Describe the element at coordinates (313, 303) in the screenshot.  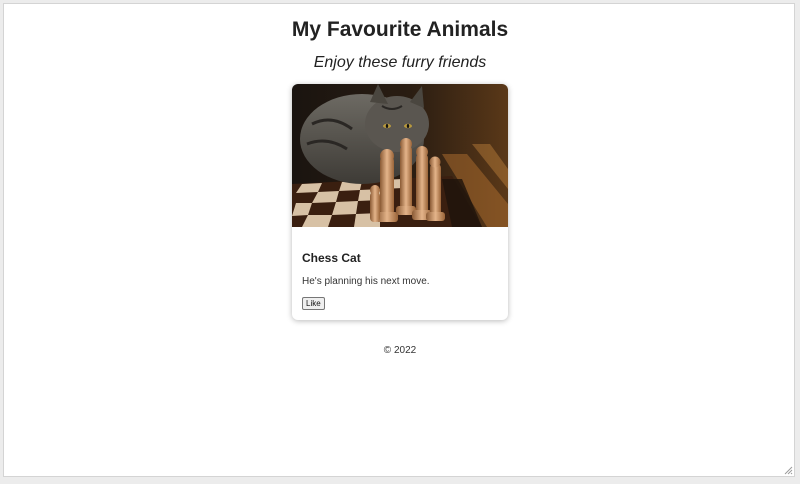
I see `like-button: Like` at that location.